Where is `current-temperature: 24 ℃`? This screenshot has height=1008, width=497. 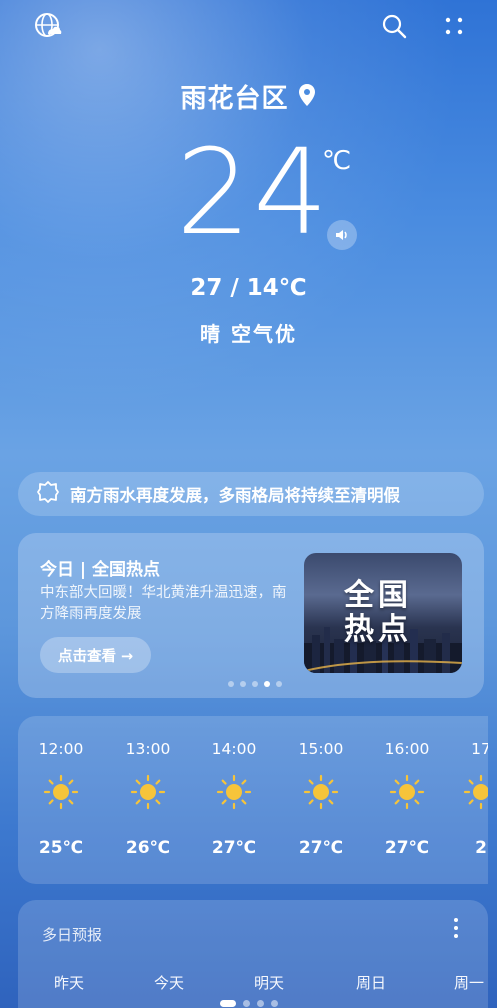 current-temperature: 24 ℃ is located at coordinates (248, 197).